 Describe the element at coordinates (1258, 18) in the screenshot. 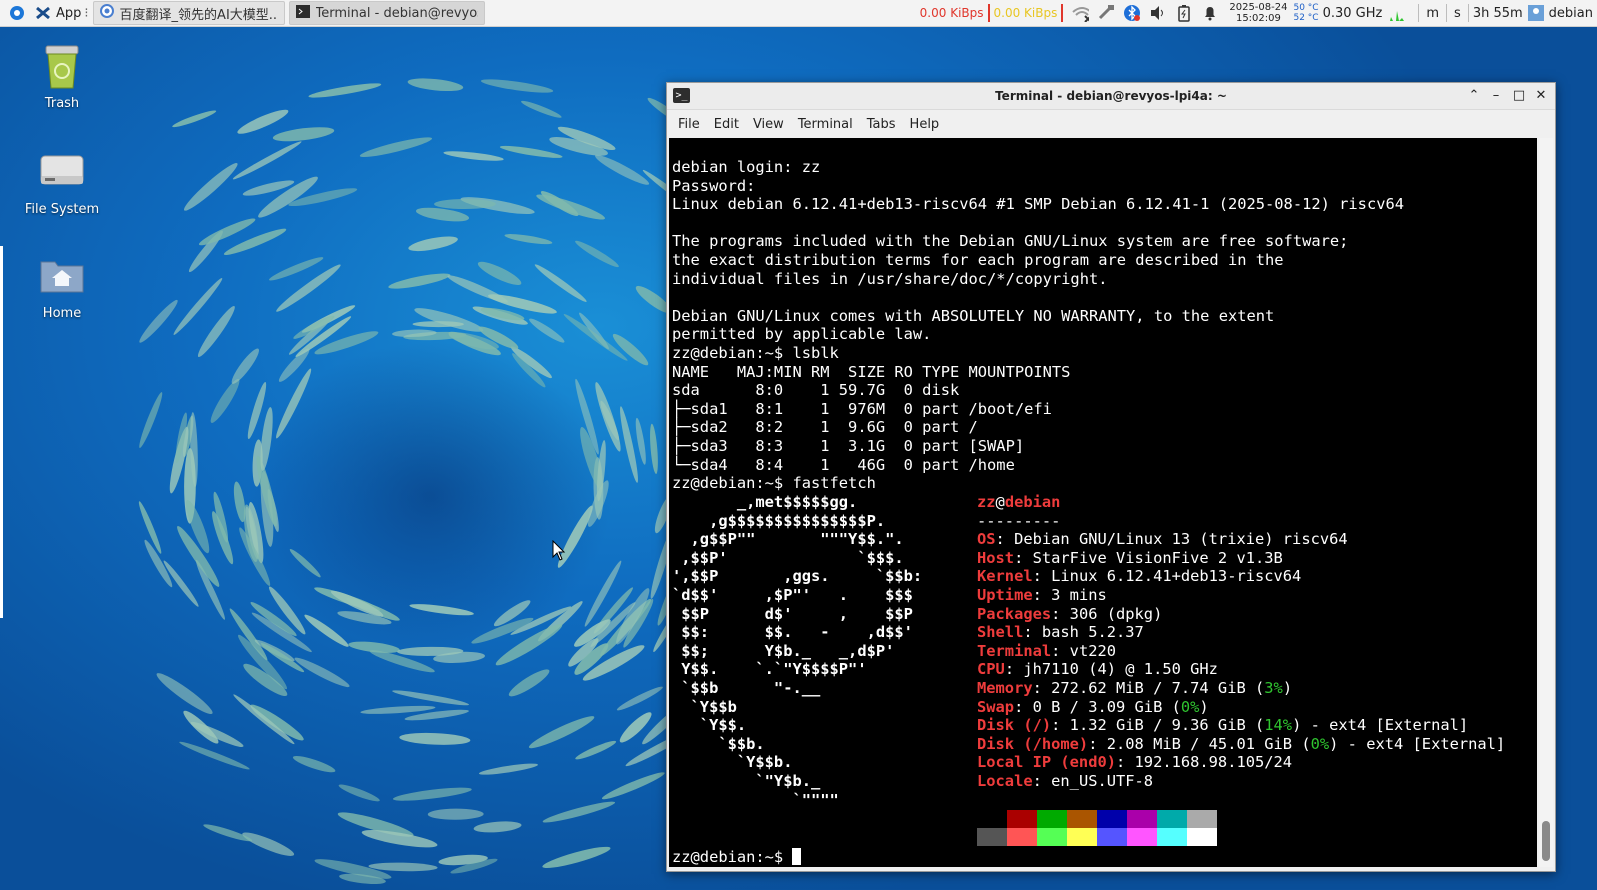

I see `clock-time: 15:02:09` at that location.